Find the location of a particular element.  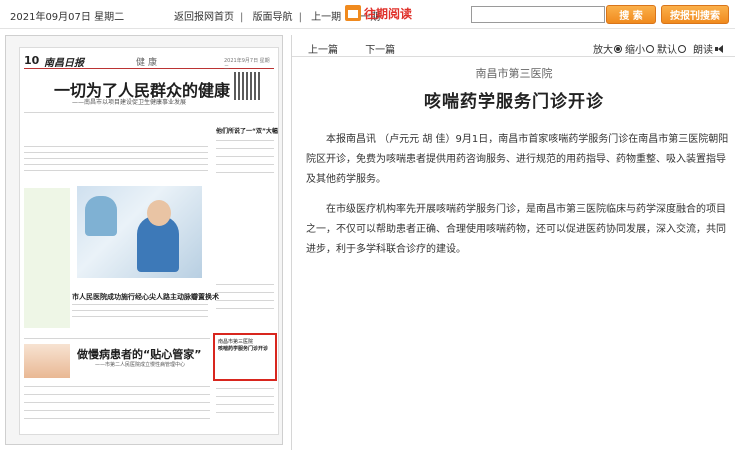

article-photo is located at coordinates (139, 232).